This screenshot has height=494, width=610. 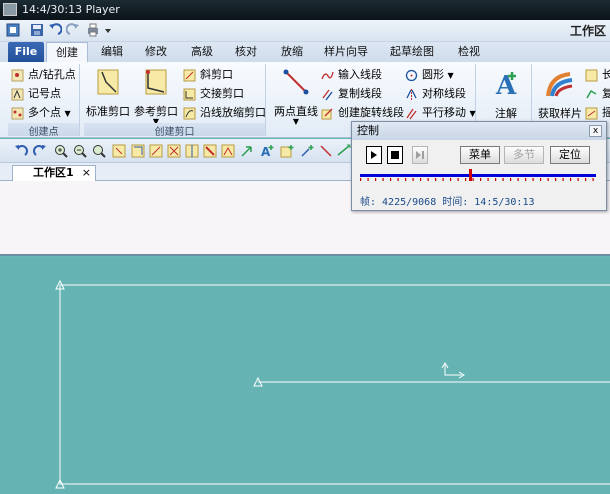 What do you see at coordinates (43, 130) in the screenshot?
I see `group-label: 创建点` at bounding box center [43, 130].